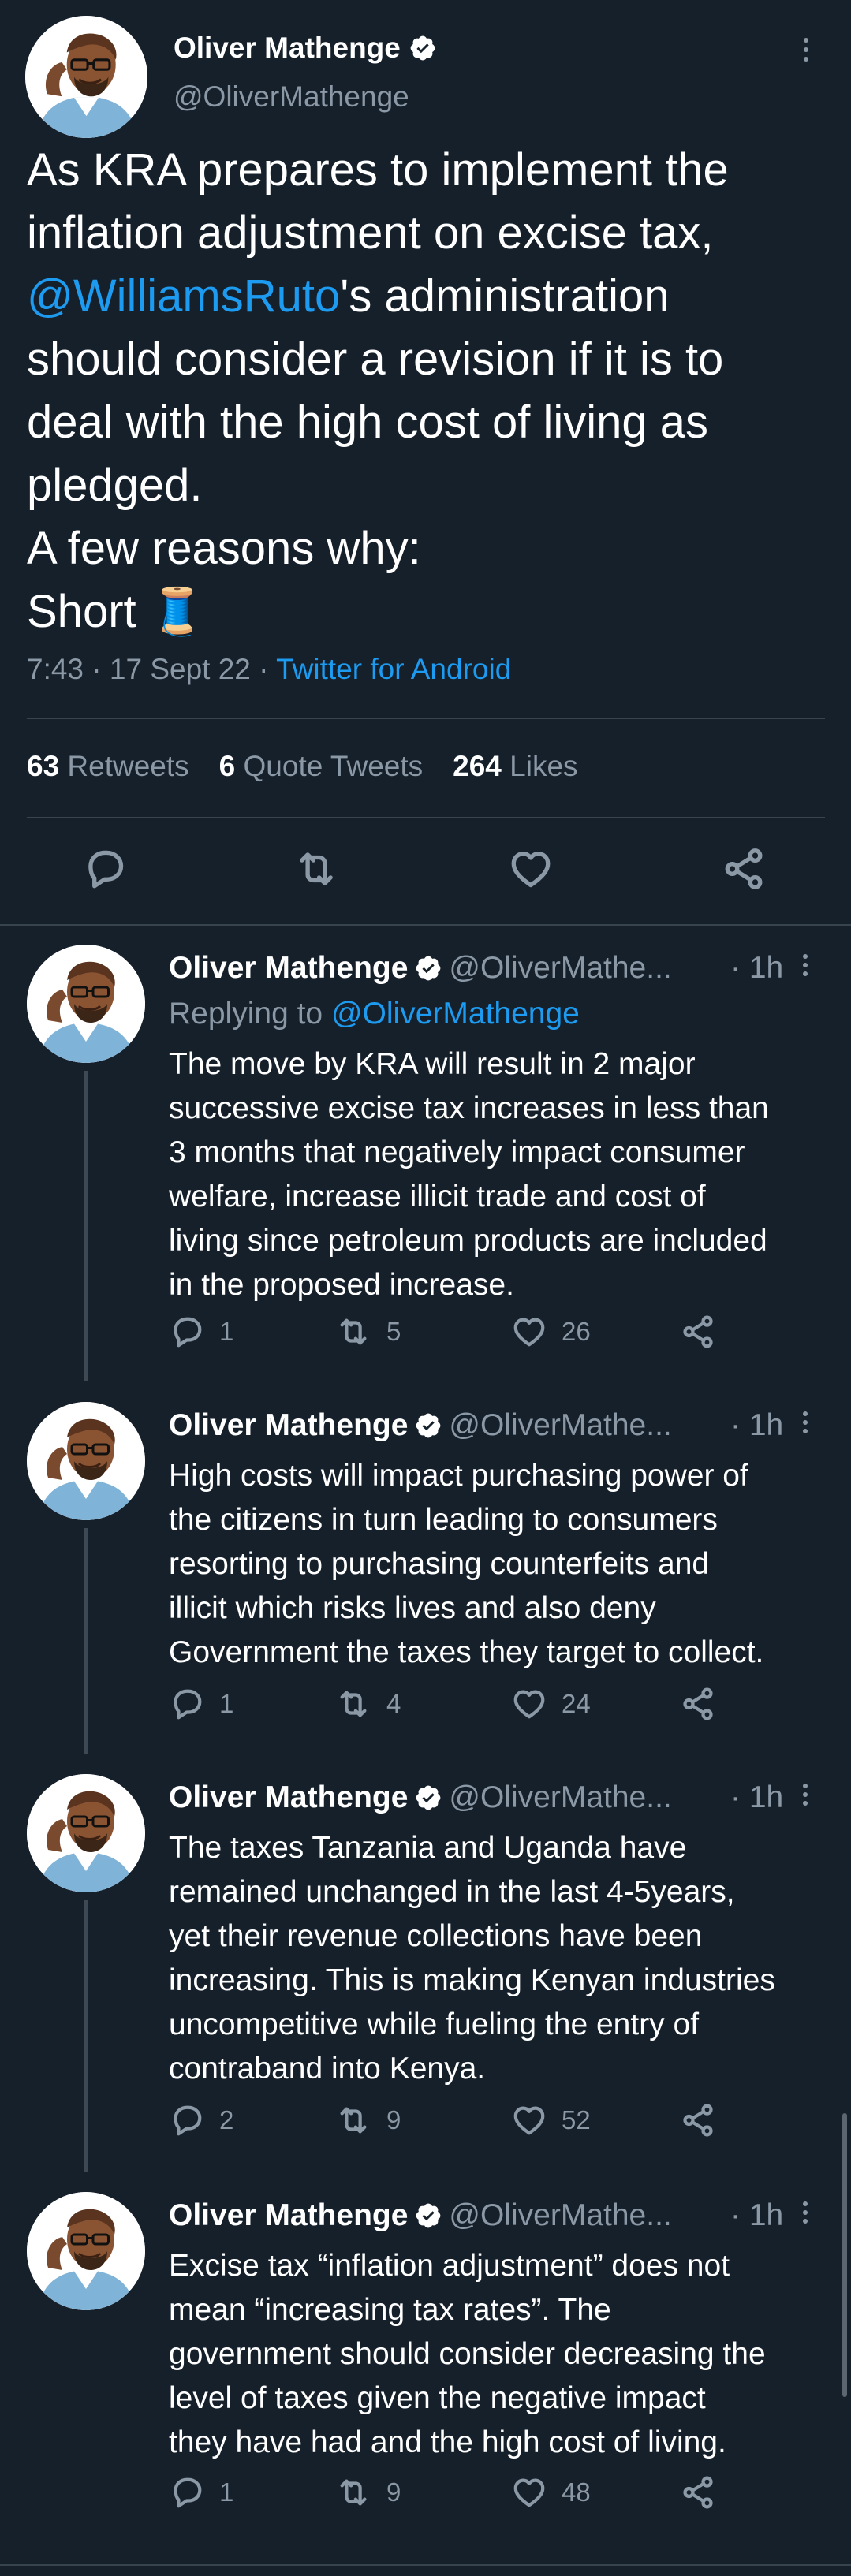 The image size is (851, 2576). I want to click on replying-to: Replying to @OliverMathenge, so click(374, 1014).